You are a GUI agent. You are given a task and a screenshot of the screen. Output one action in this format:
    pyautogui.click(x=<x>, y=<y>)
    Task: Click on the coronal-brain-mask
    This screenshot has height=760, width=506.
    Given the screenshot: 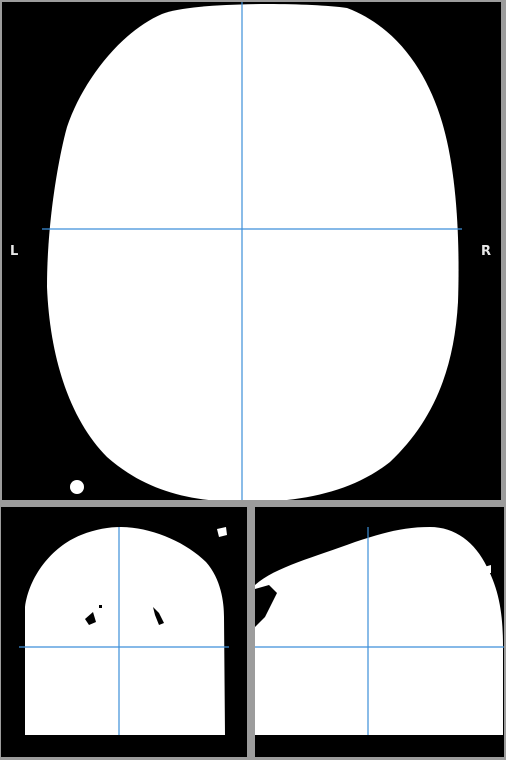 What is the action you would take?
    pyautogui.click(x=125, y=631)
    